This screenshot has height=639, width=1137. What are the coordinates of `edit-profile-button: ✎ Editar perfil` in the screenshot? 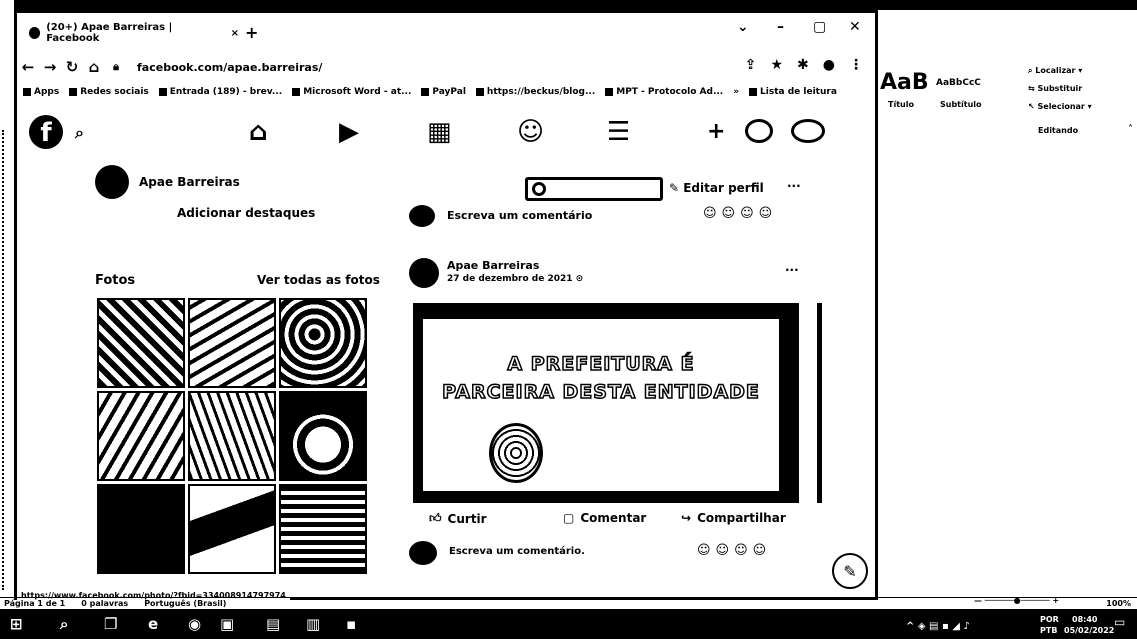 It's located at (716, 188).